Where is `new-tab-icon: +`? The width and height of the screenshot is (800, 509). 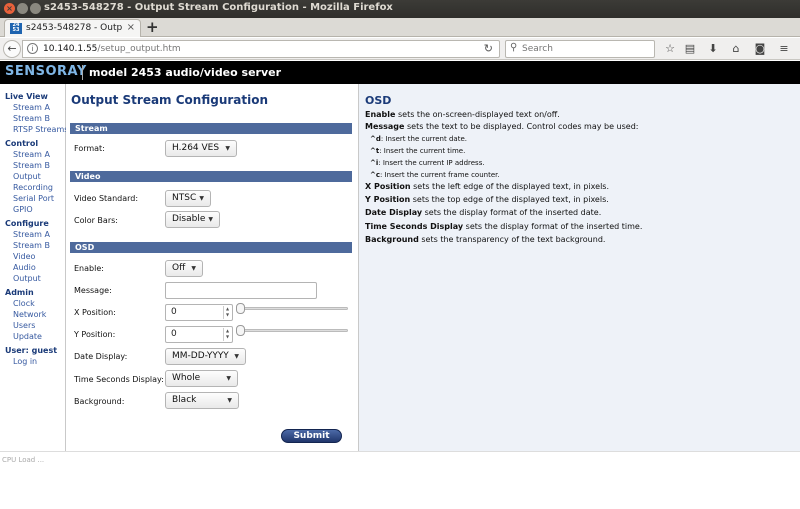
new-tab-icon: + is located at coordinates (152, 27).